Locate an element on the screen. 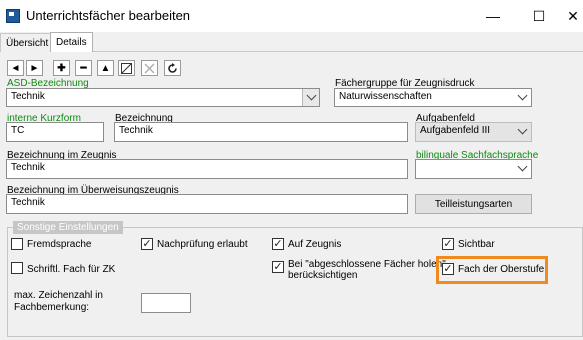 This screenshot has height=340, width=583. schriftl-checkbox is located at coordinates (17, 268).